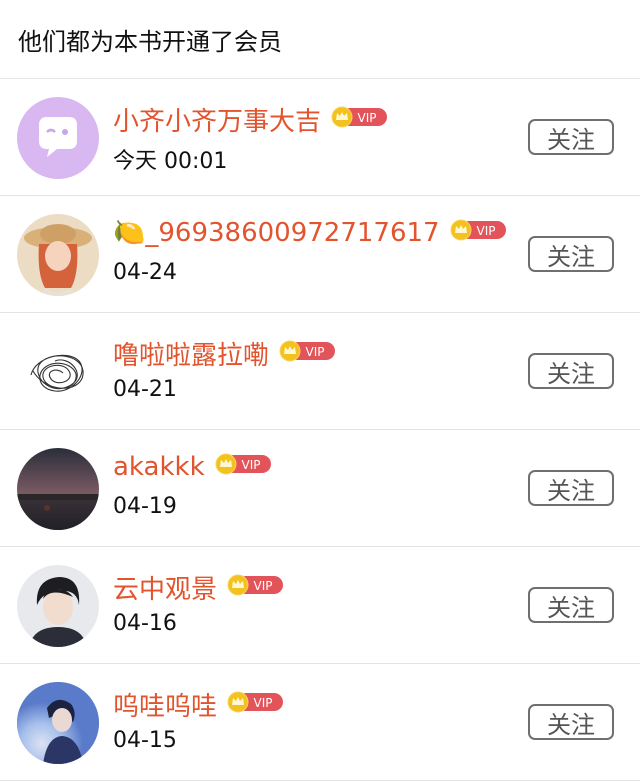 Image resolution: width=640 pixels, height=781 pixels. I want to click on member-time: 今天 00:01, so click(170, 161).